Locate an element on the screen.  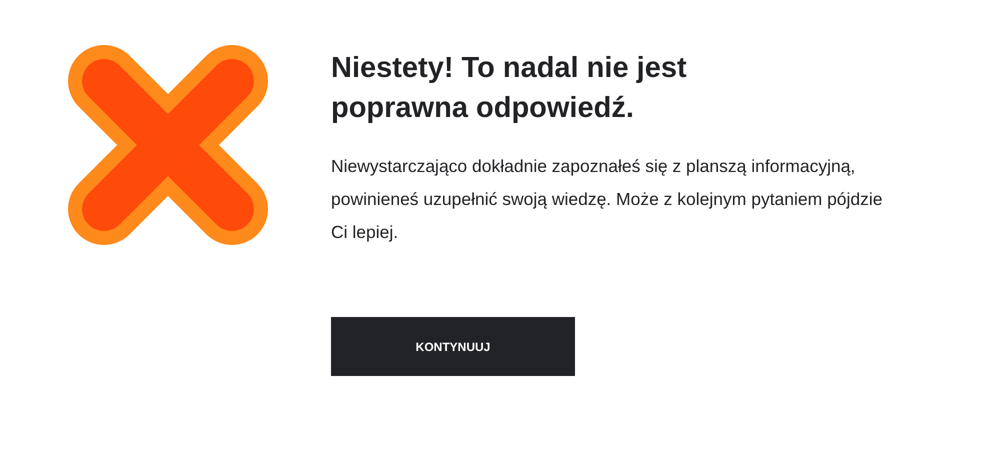
continue-button: KONTYNUUJ is located at coordinates (453, 346).